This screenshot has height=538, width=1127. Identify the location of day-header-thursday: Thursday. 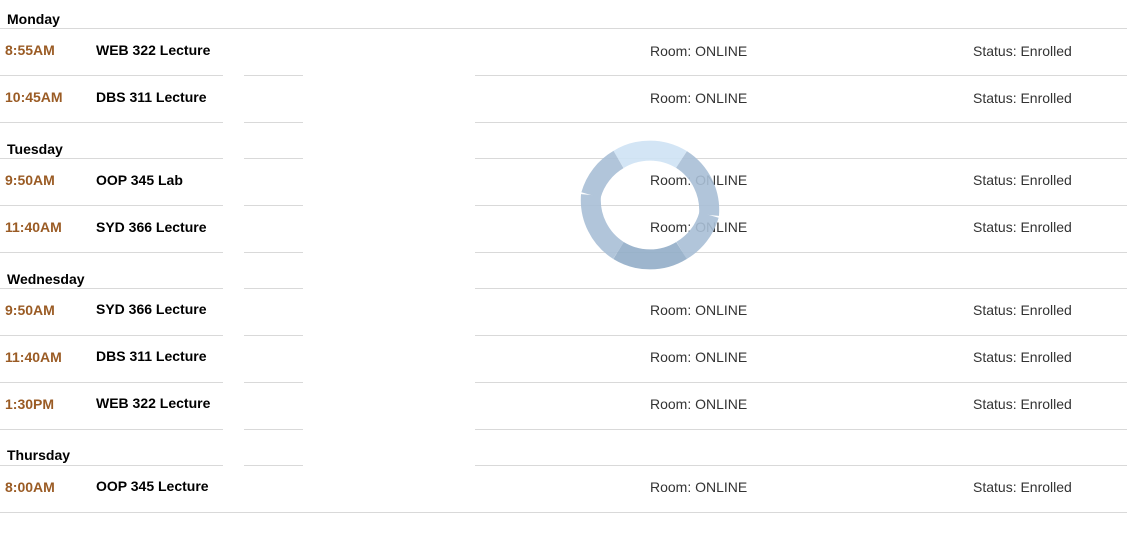
(39, 455).